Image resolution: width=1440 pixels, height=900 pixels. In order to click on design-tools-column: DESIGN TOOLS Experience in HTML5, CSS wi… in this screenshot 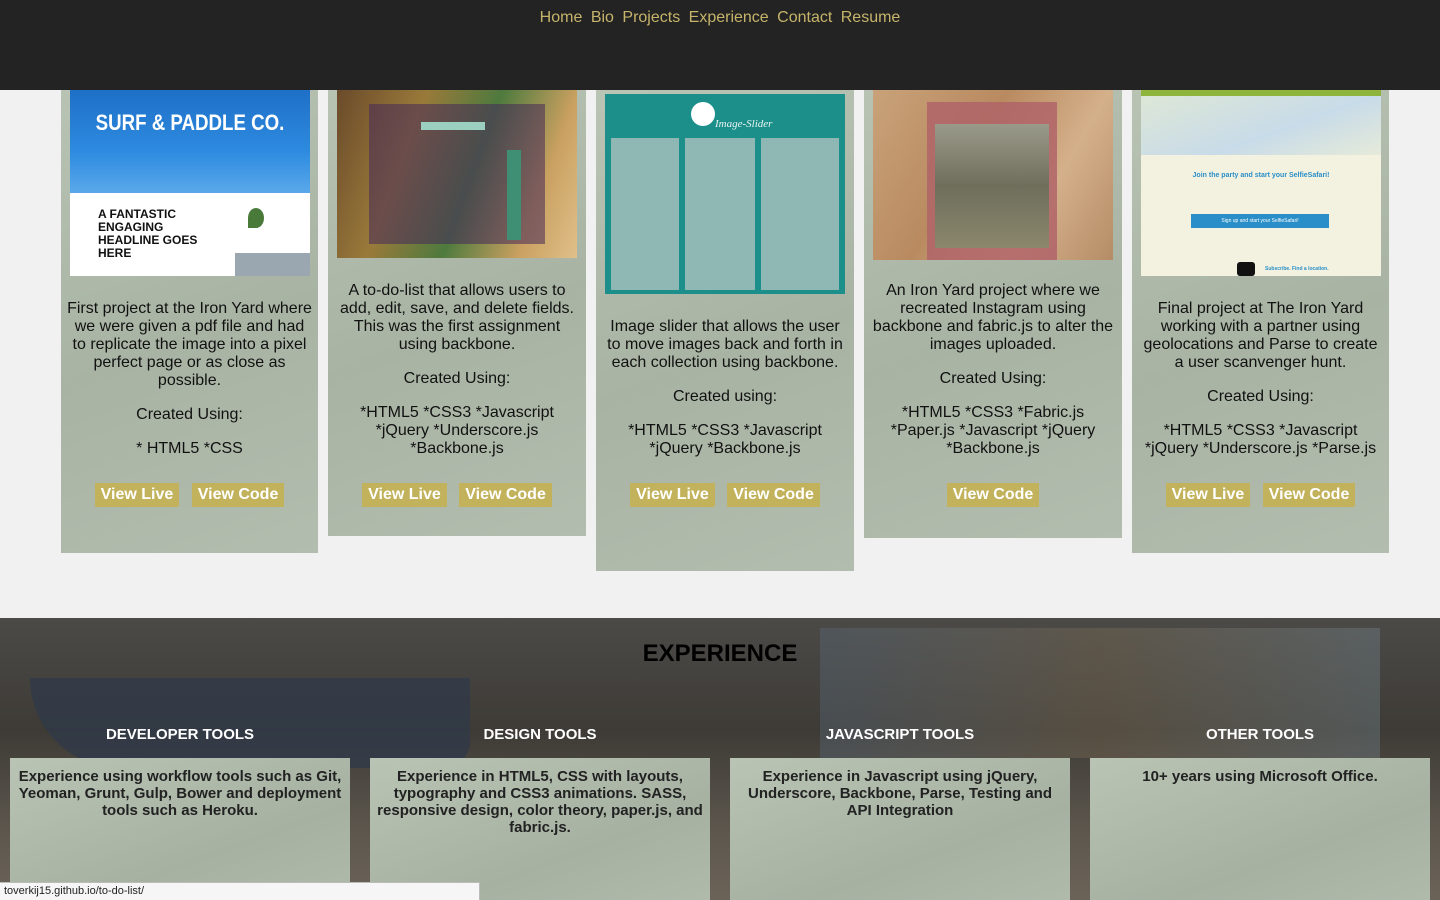, I will do `click(540, 813)`.